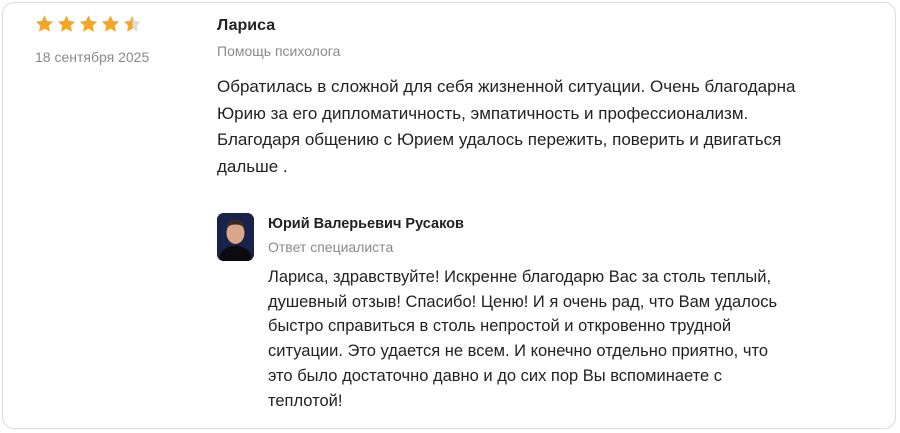  What do you see at coordinates (132, 23) in the screenshot?
I see `star-half-icon` at bounding box center [132, 23].